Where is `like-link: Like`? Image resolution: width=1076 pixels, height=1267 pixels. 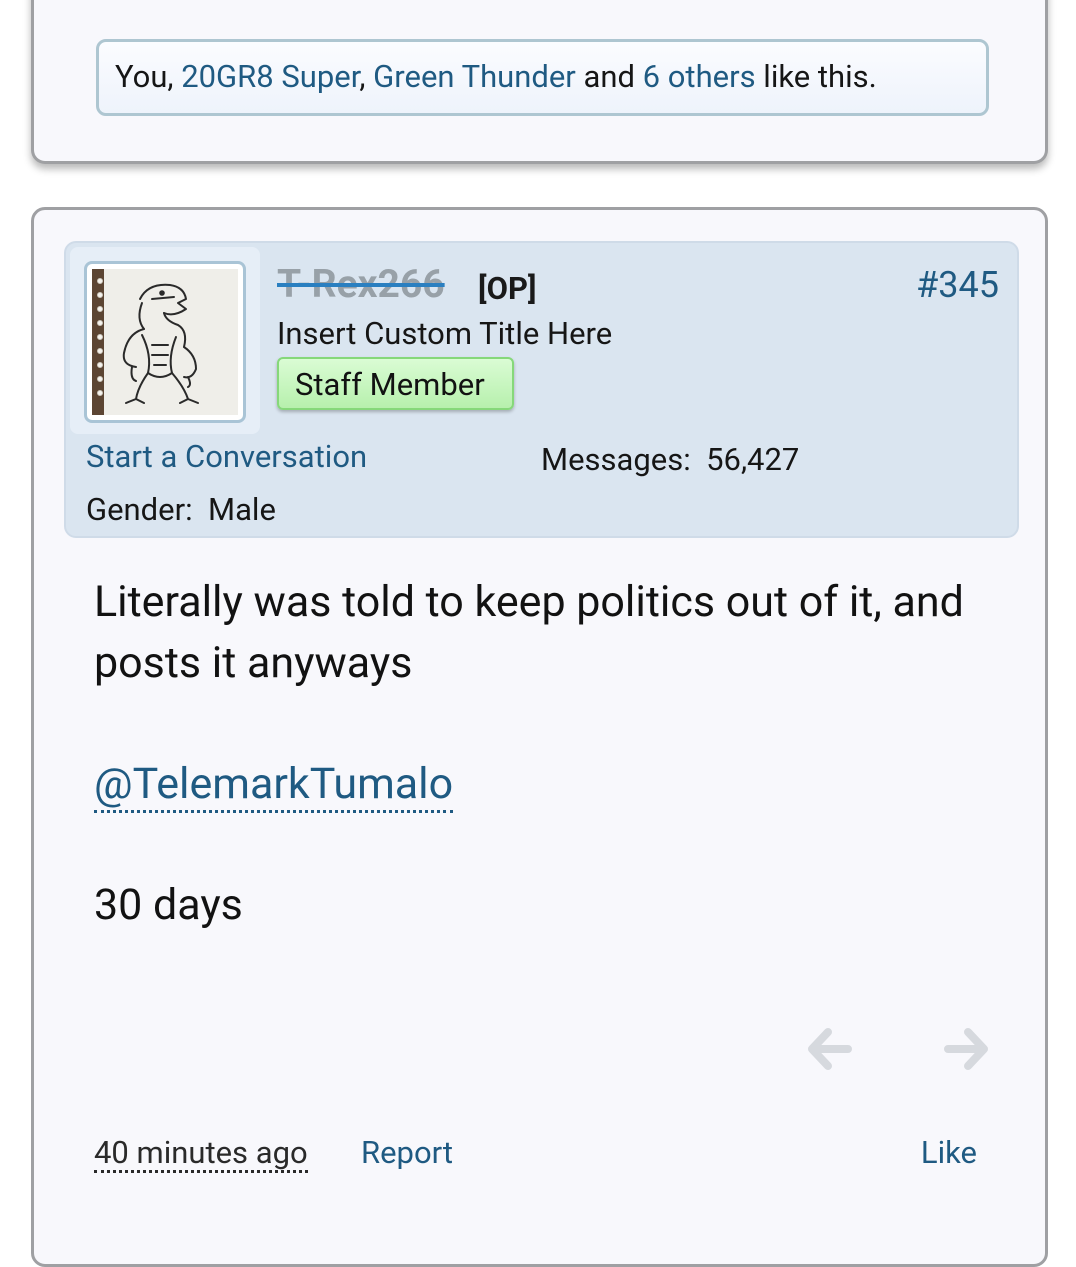
like-link: Like is located at coordinates (949, 1153).